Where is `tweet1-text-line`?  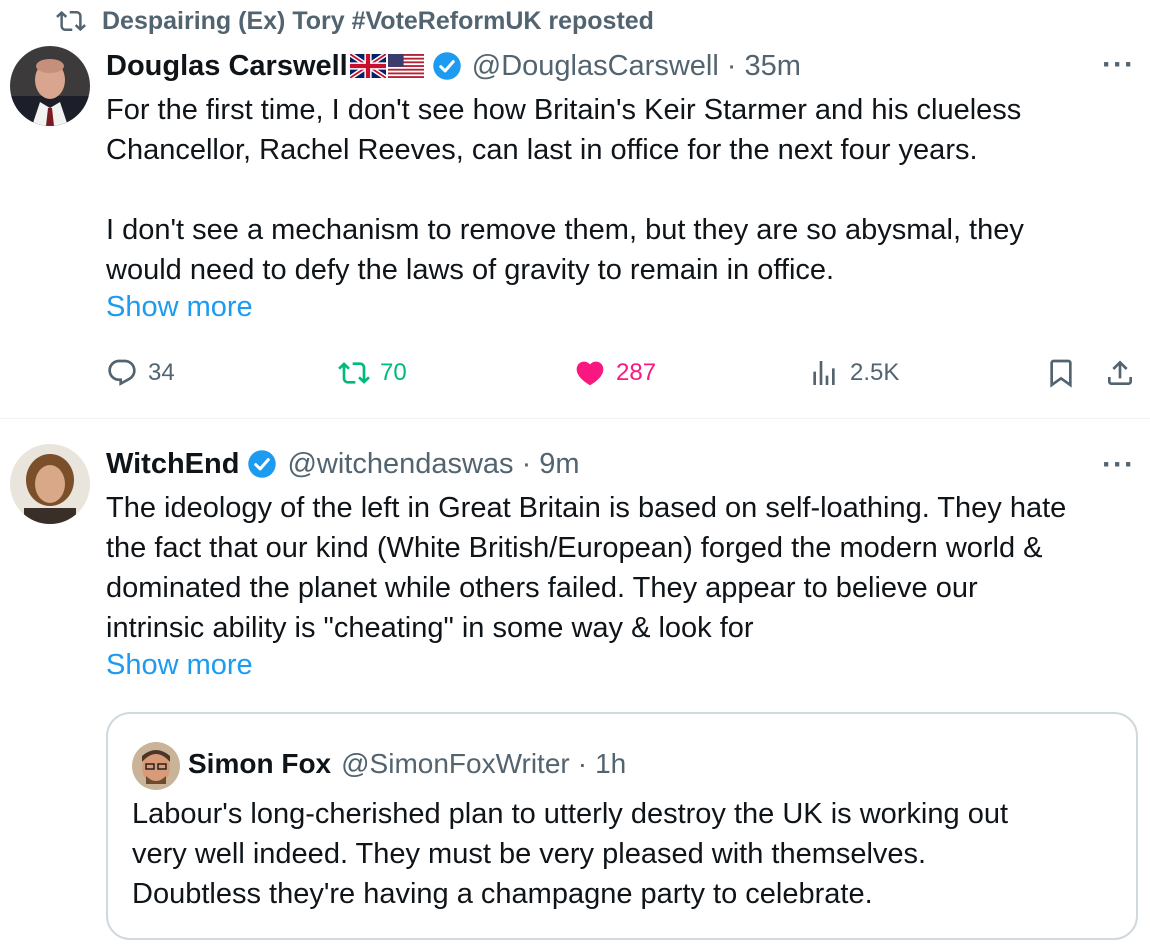
tweet1-text-line is located at coordinates (621, 190).